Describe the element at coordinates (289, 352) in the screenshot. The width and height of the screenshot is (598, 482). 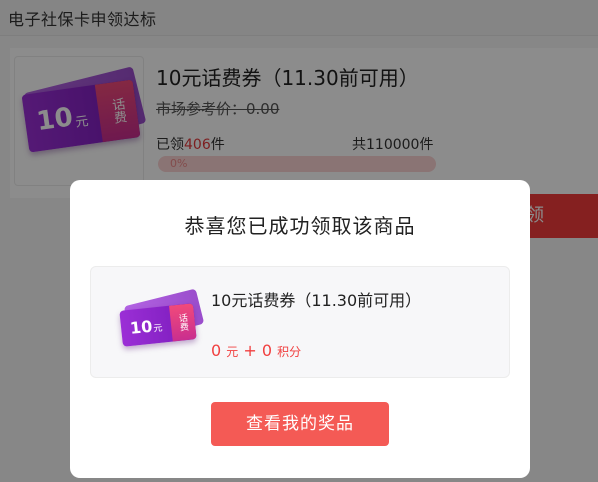
I see `cost-points-unit: 积分` at that location.